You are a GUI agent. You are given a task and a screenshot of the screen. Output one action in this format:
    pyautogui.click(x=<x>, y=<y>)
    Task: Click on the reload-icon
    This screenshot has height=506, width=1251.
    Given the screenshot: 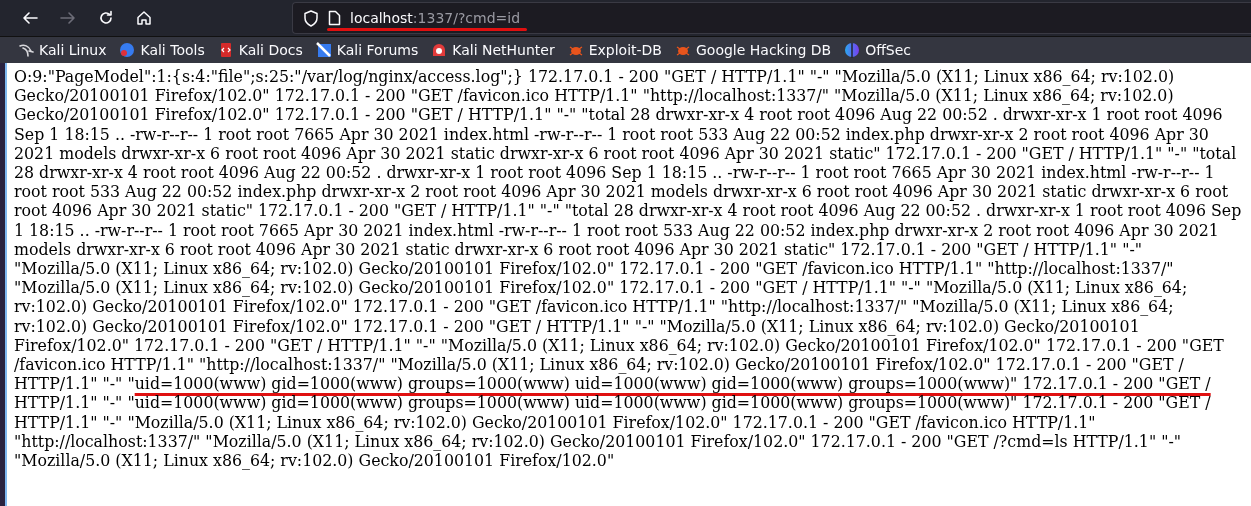 What is the action you would take?
    pyautogui.click(x=106, y=18)
    